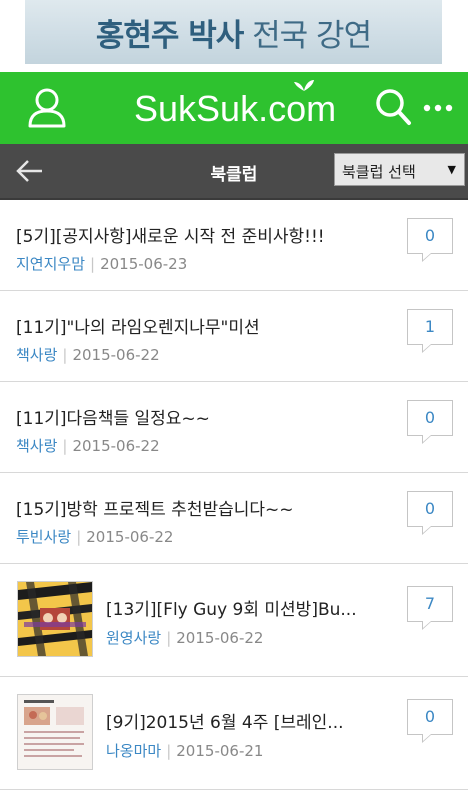  Describe the element at coordinates (379, 172) in the screenshot. I see `bookclub-select-value: 북클럽 선택` at that location.